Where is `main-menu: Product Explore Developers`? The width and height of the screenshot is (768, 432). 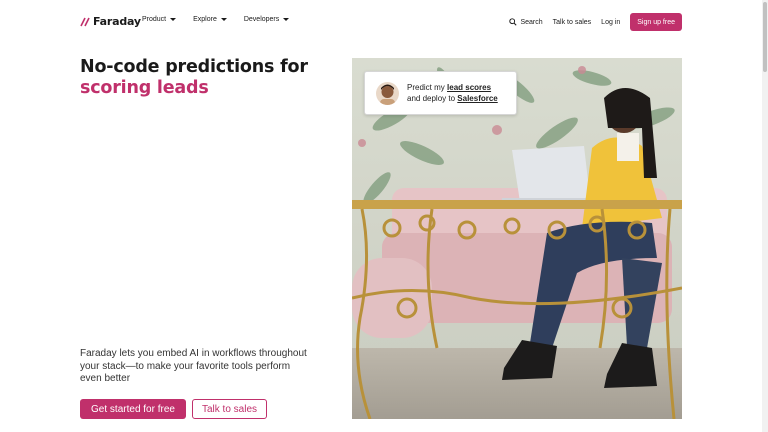 main-menu: Product Explore Developers is located at coordinates (216, 19).